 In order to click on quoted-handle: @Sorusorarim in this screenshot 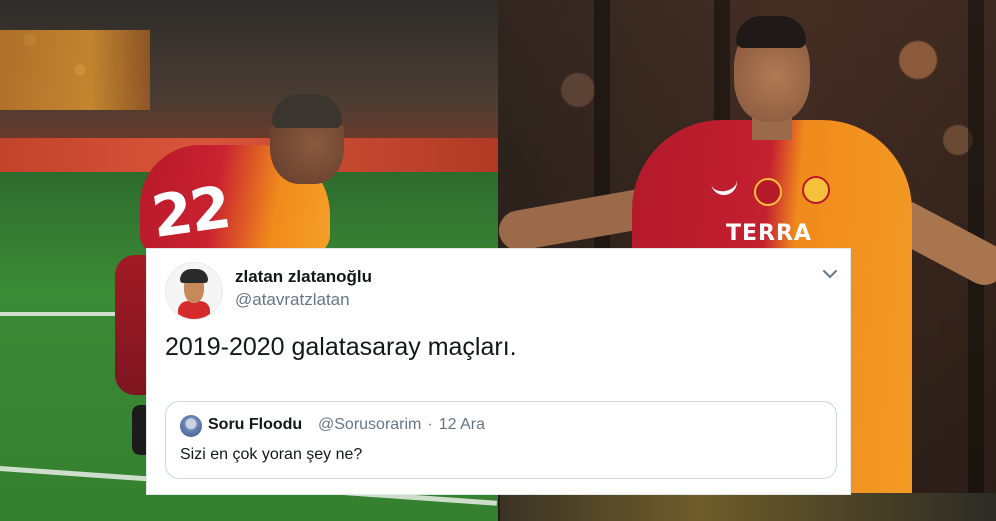, I will do `click(369, 424)`.